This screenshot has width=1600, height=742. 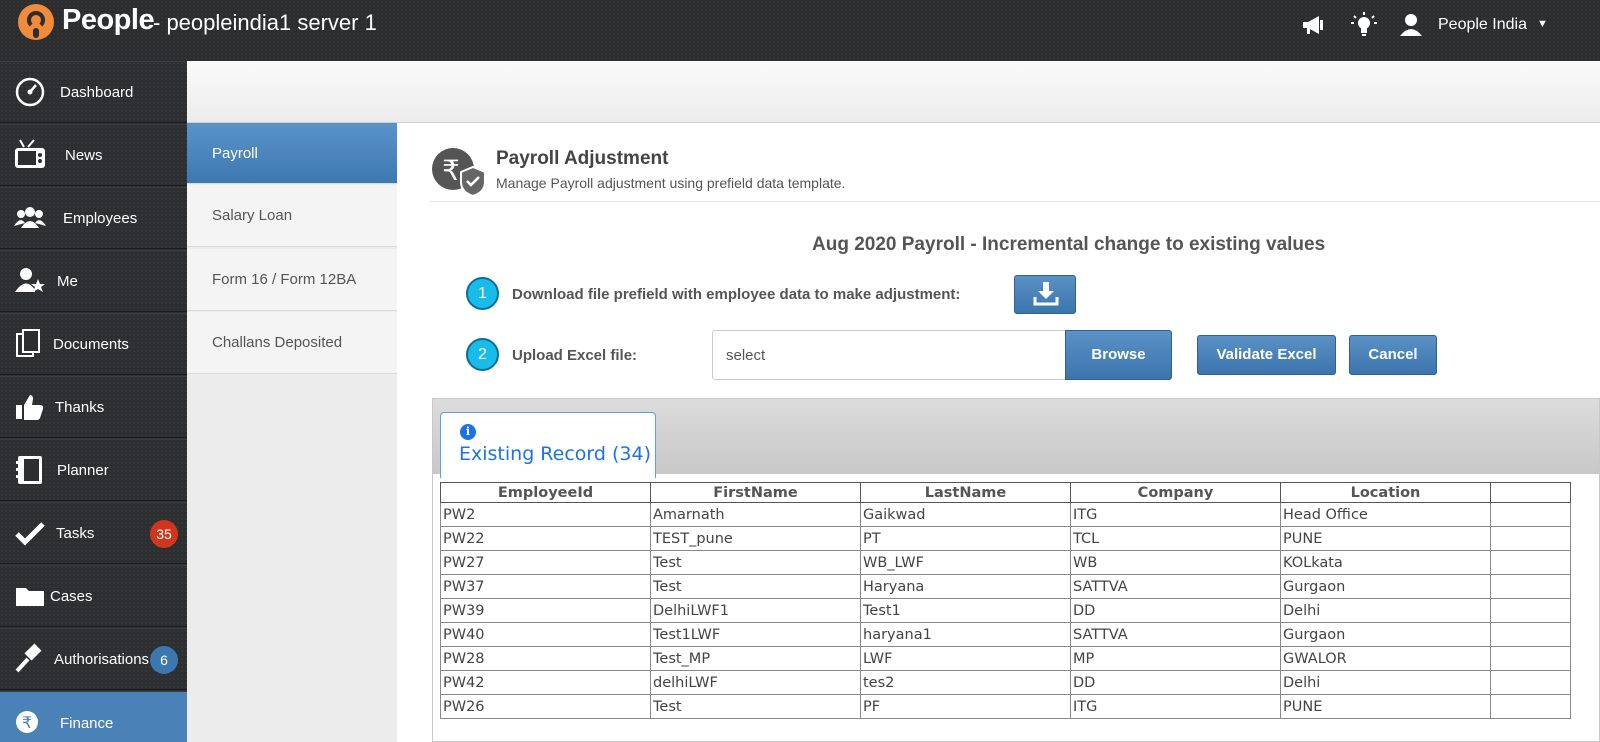 I want to click on sidebar-item-finance: ₹ Finance, so click(x=93, y=716).